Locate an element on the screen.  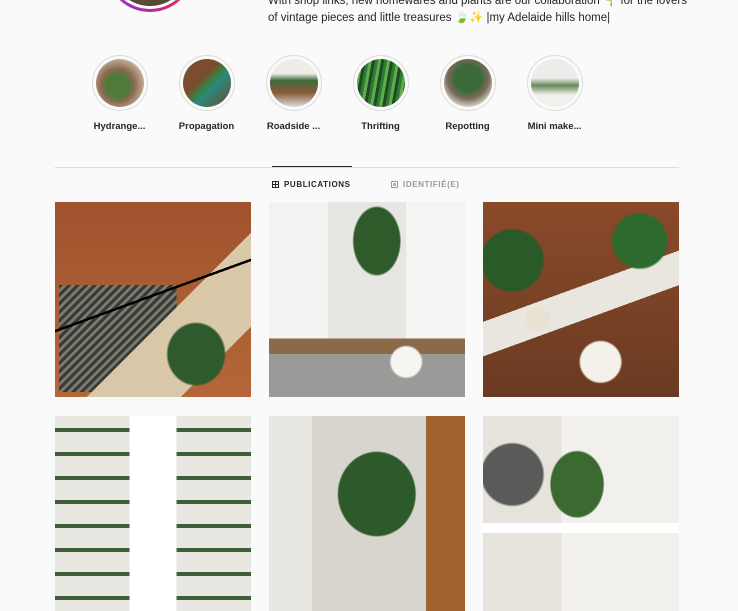
tab-posts: PUBLICATIONS is located at coordinates (311, 184).